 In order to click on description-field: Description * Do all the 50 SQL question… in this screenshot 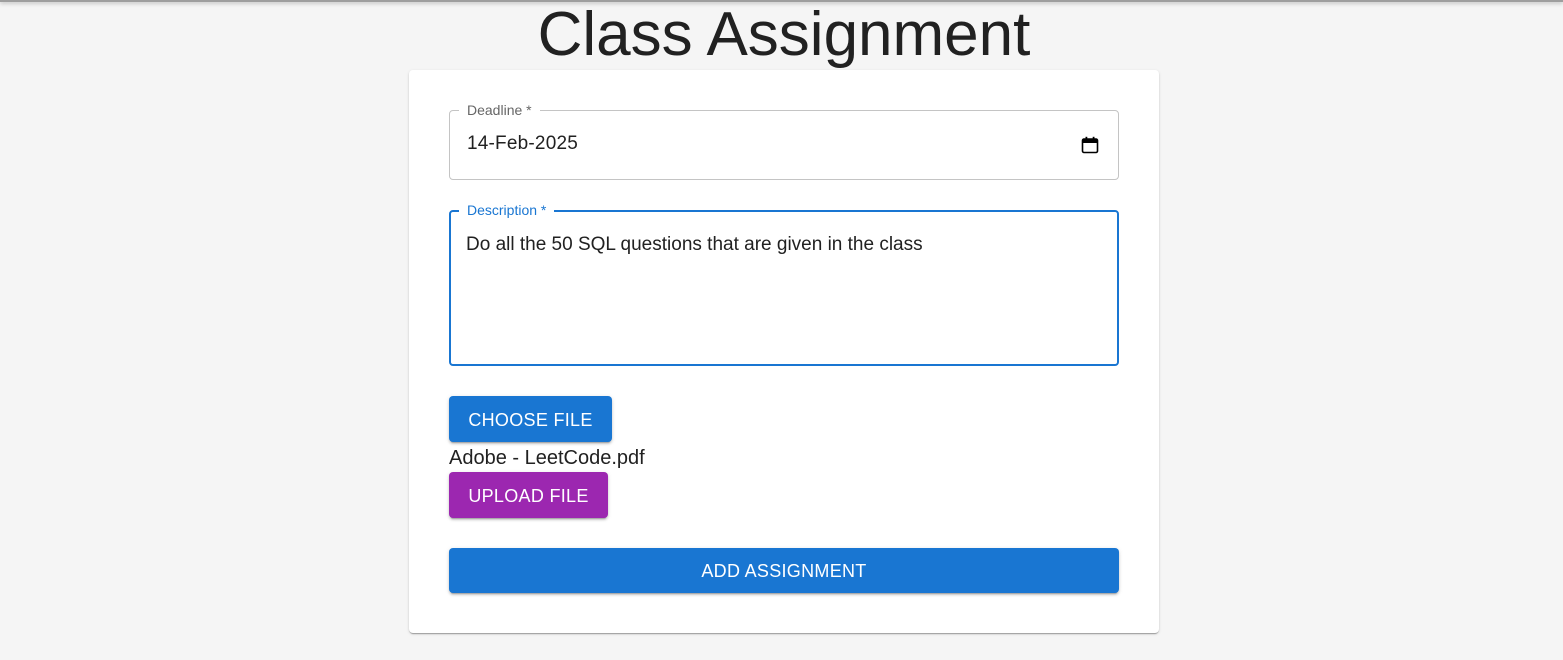, I will do `click(784, 284)`.